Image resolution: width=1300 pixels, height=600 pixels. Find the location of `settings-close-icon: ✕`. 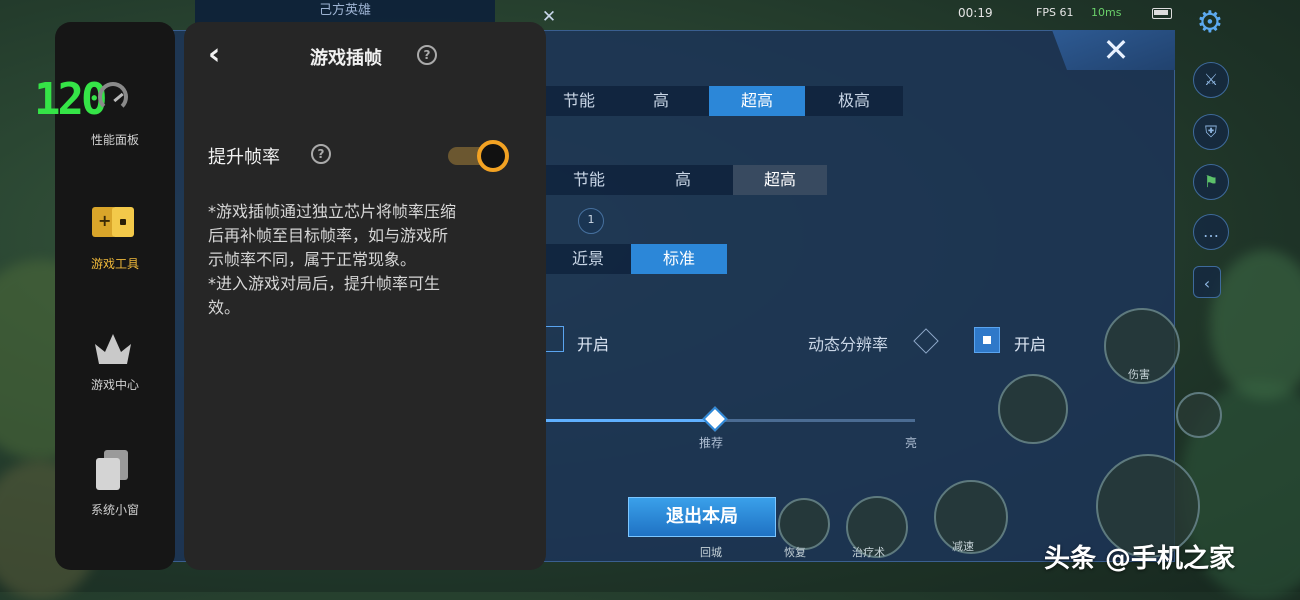

settings-close-icon: ✕ is located at coordinates (1116, 50).